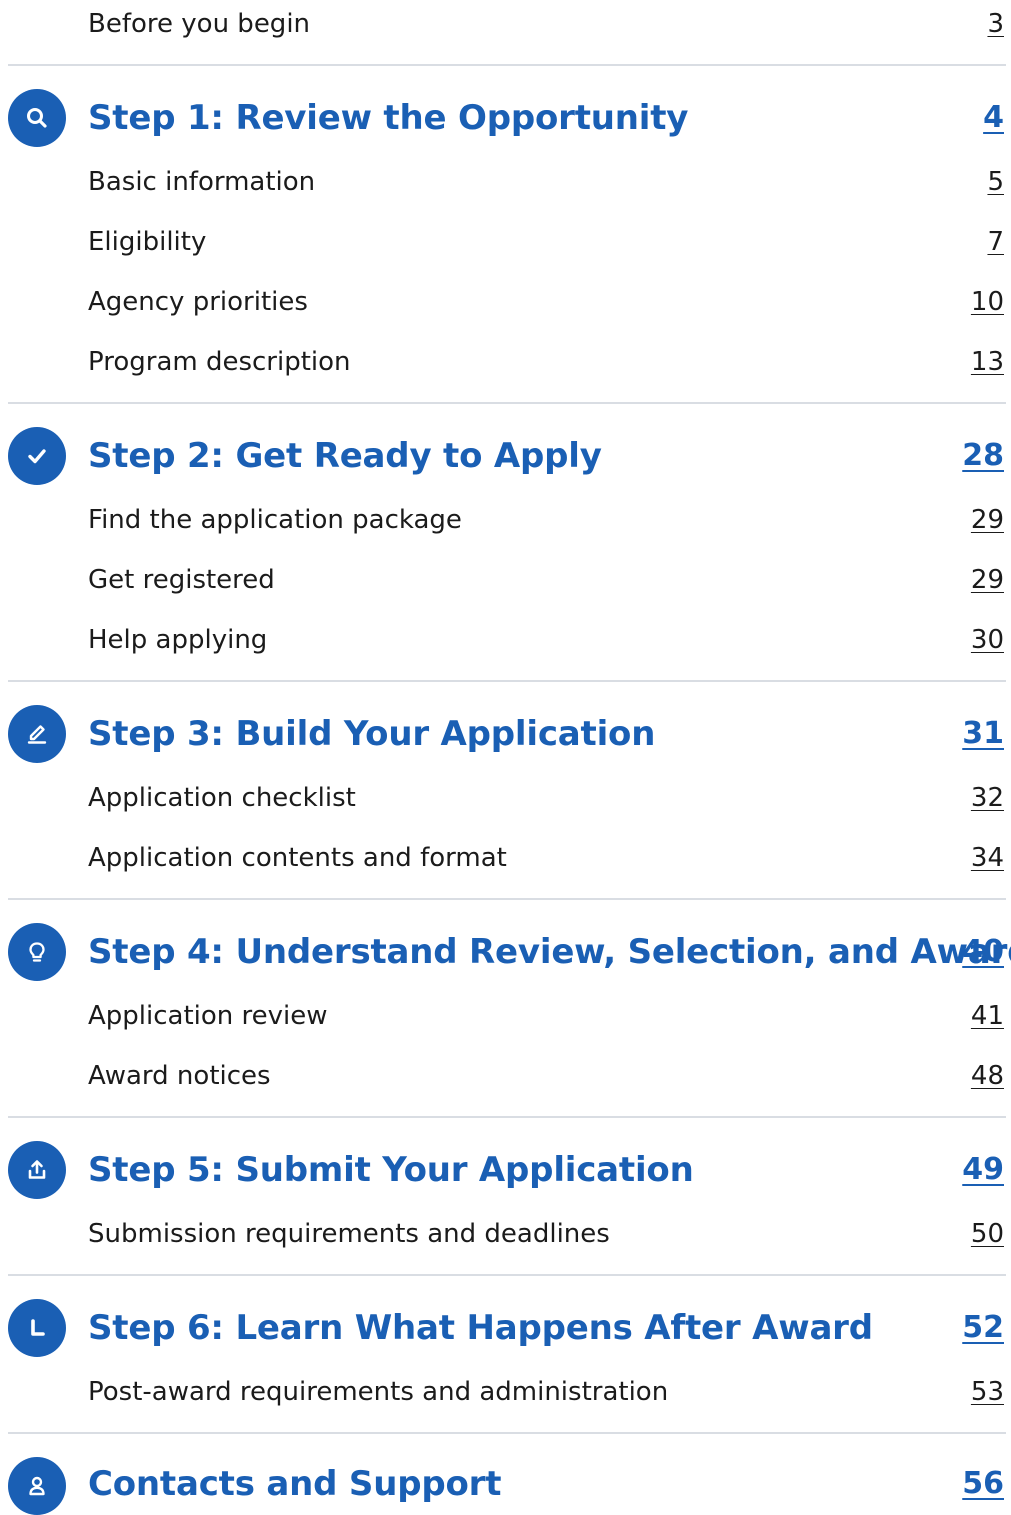 This screenshot has width=1011, height=1515. Describe the element at coordinates (202, 182) in the screenshot. I see `toc-entry-label: Basic information` at that location.